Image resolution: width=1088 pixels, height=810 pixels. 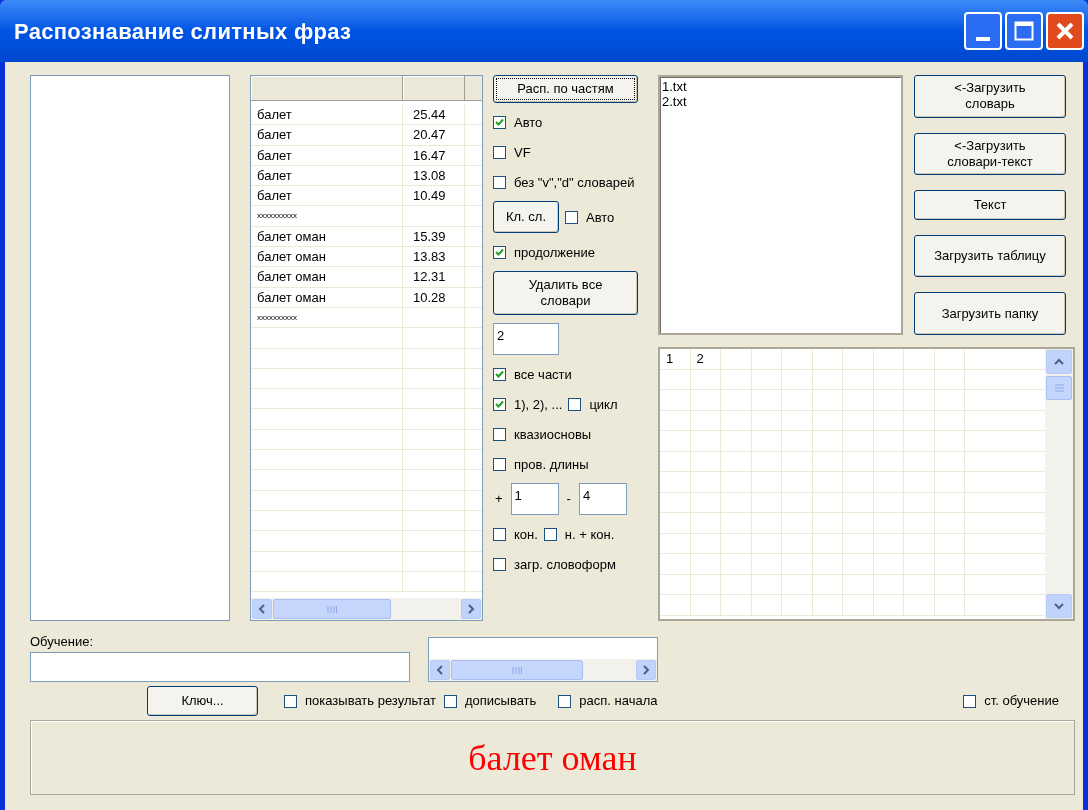 What do you see at coordinates (526, 534) in the screenshot?
I see `checkbox-label: кон.` at bounding box center [526, 534].